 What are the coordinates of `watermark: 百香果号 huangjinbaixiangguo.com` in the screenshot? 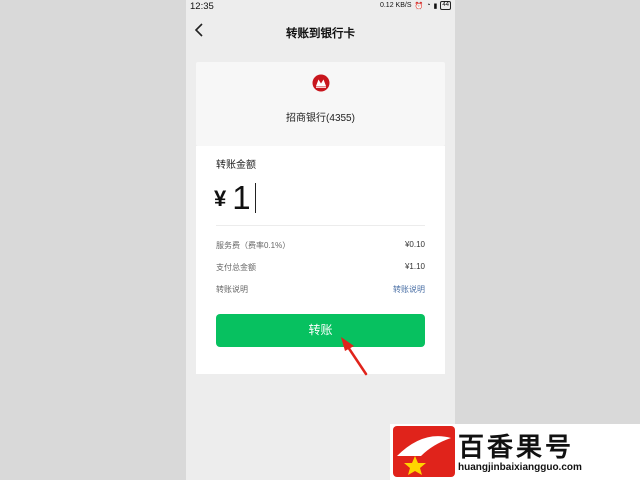 It's located at (515, 452).